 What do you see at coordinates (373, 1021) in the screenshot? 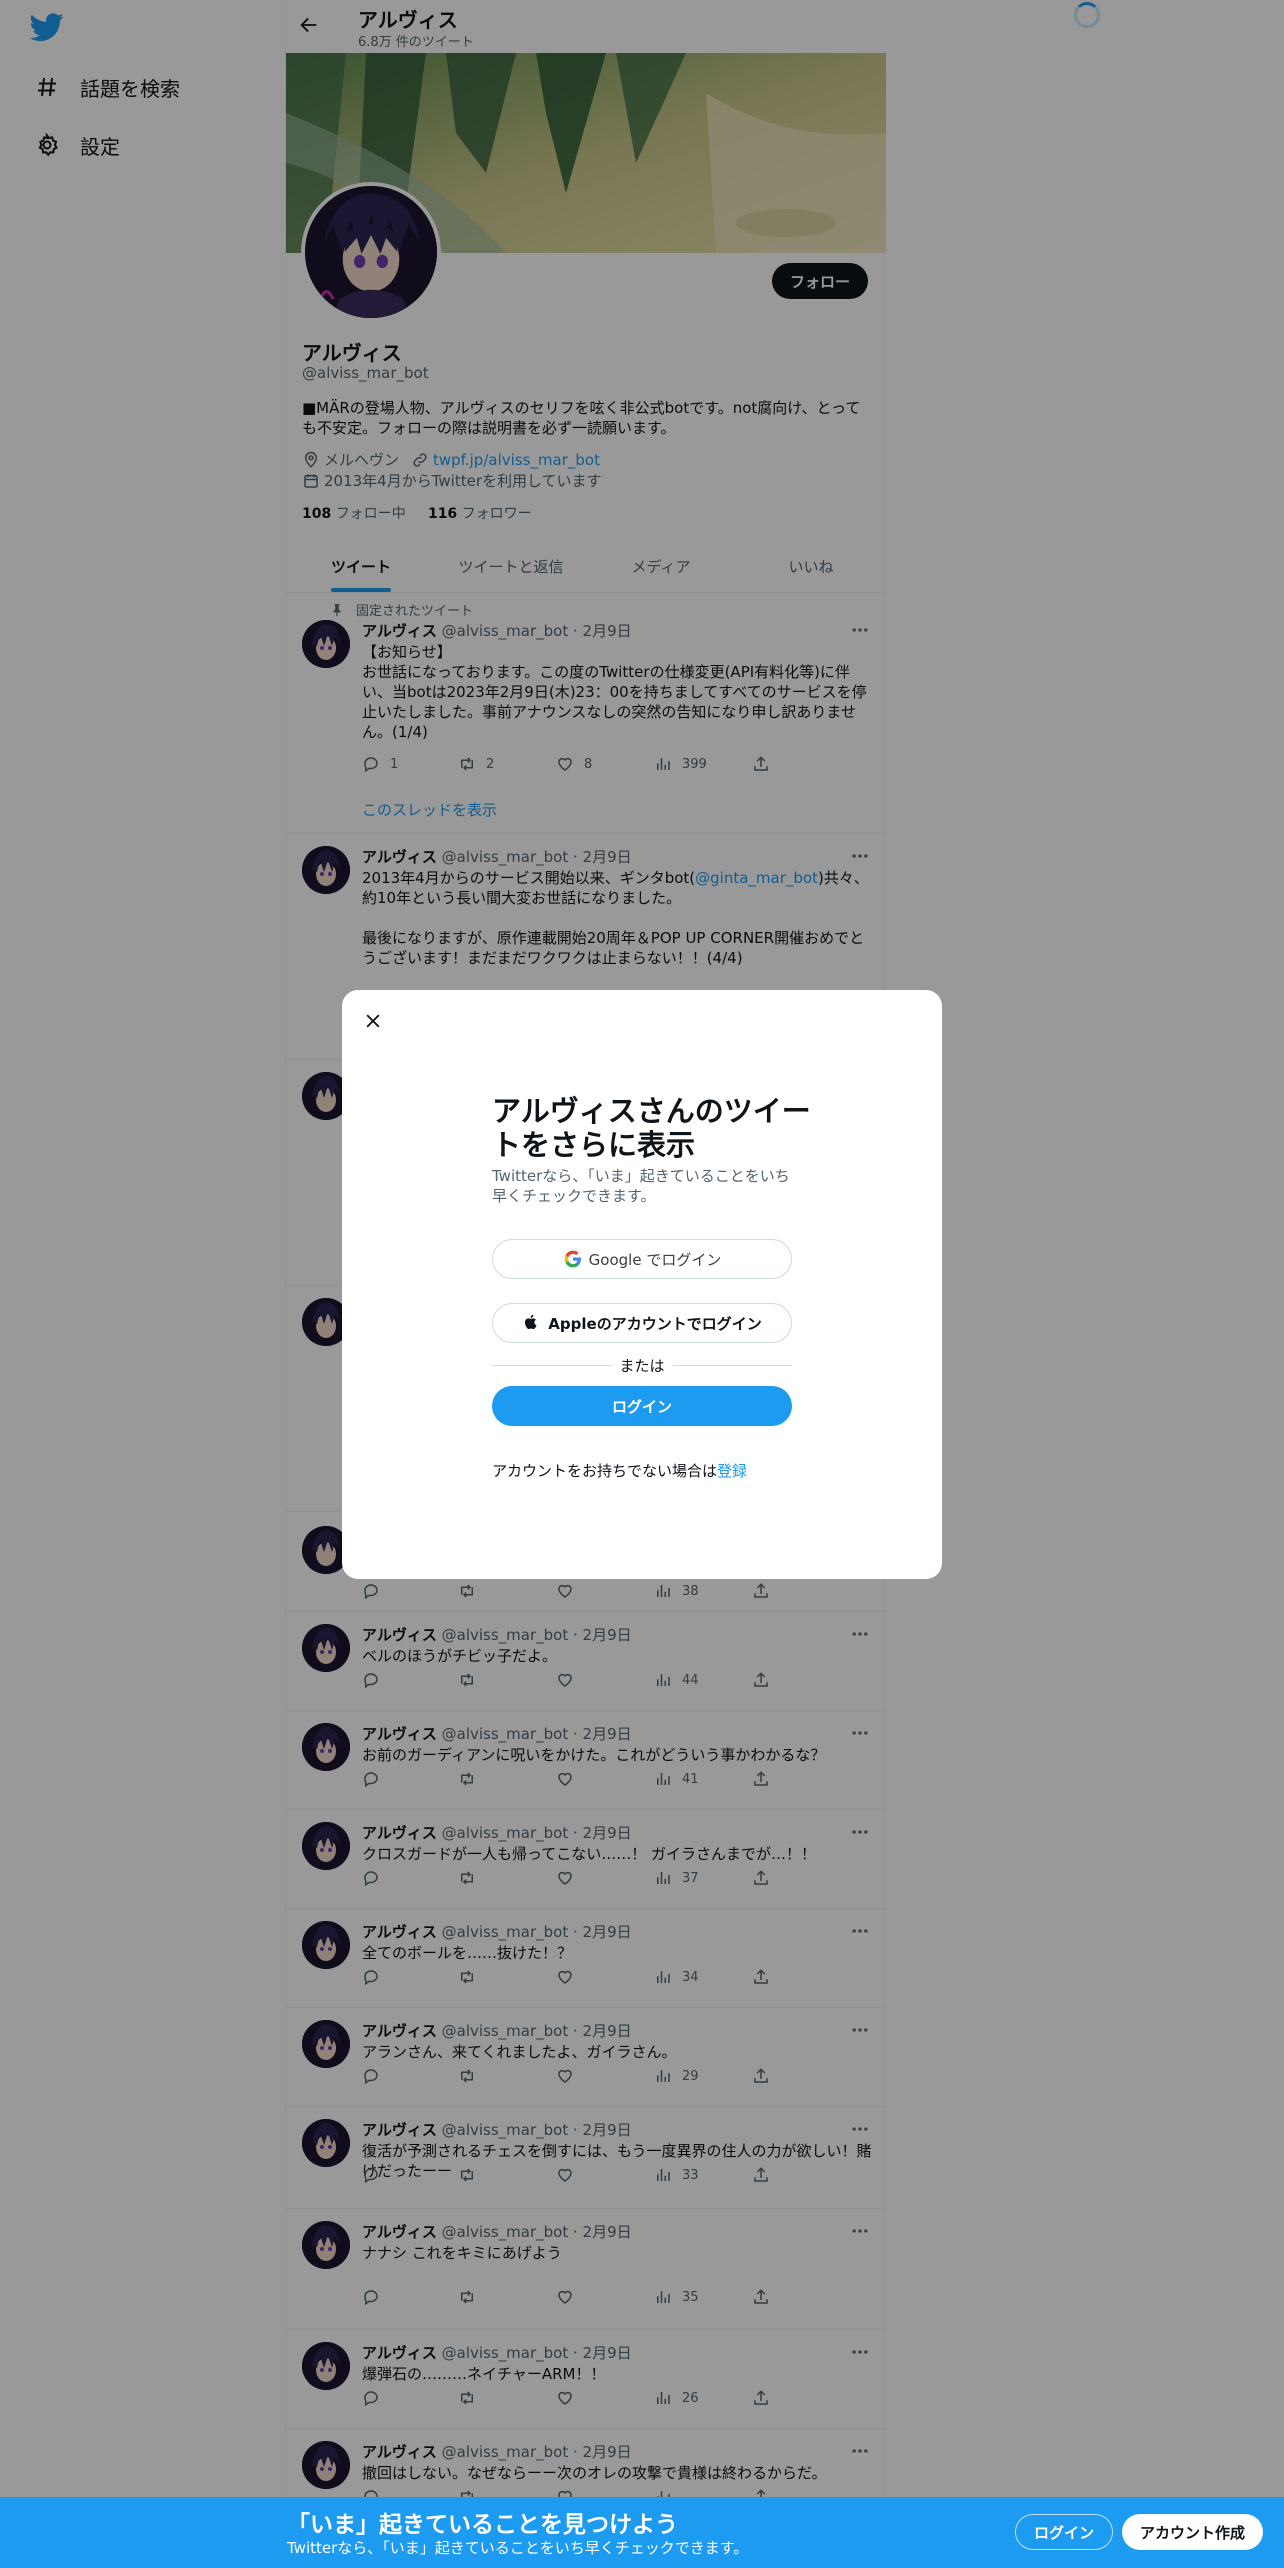
I see `close-icon` at bounding box center [373, 1021].